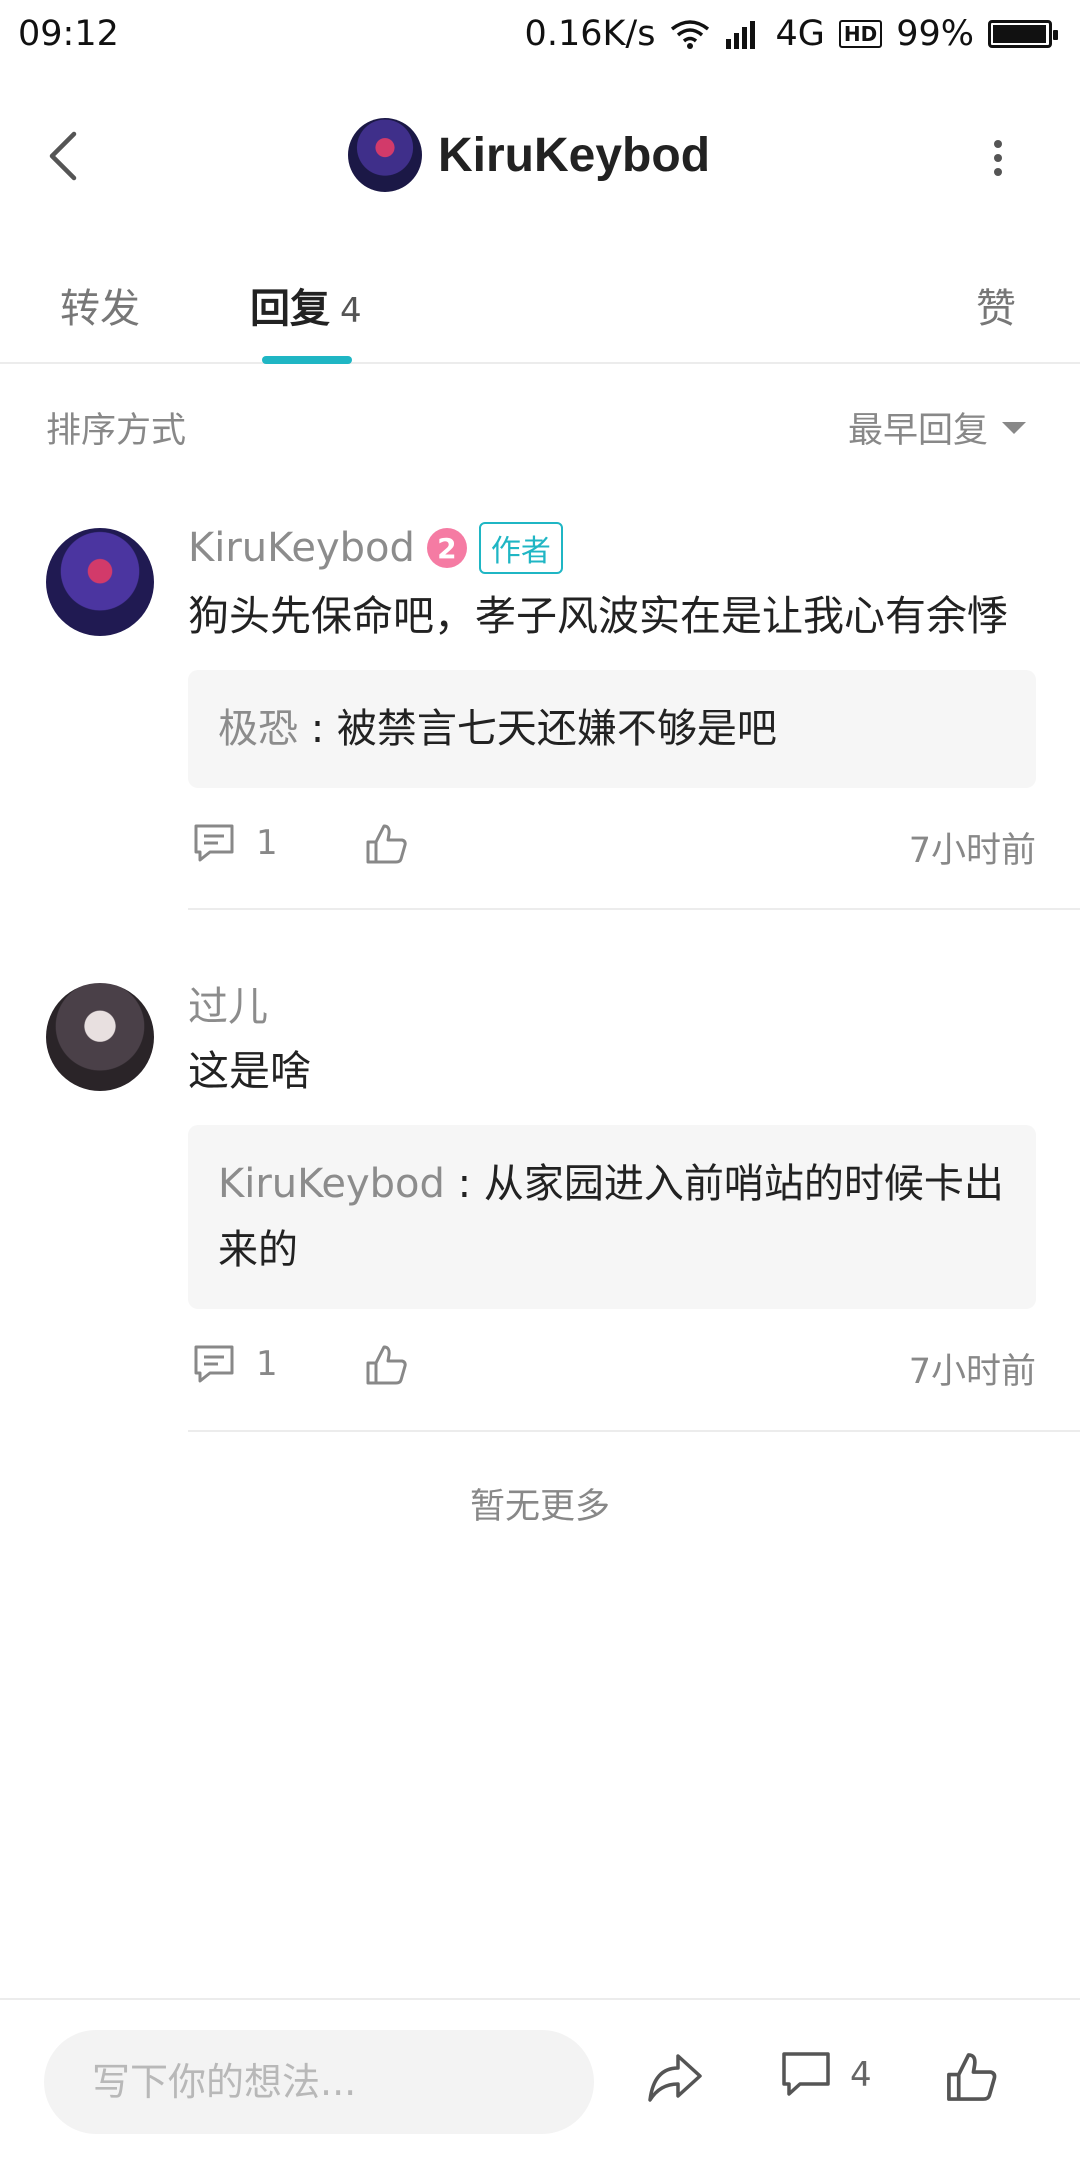 The image size is (1080, 2160). I want to click on comment-button: 4, so click(826, 2075).